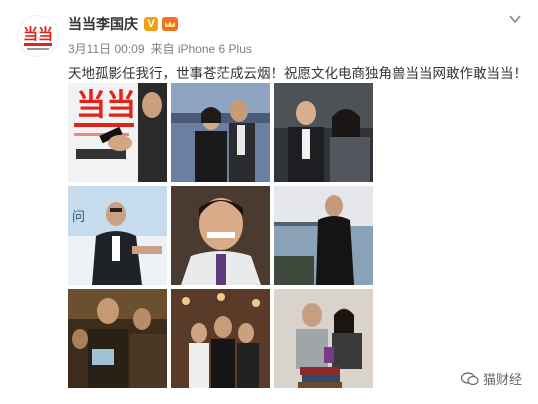 This screenshot has height=404, width=538. What do you see at coordinates (323, 132) in the screenshot?
I see `photo-couple-smiling` at bounding box center [323, 132].